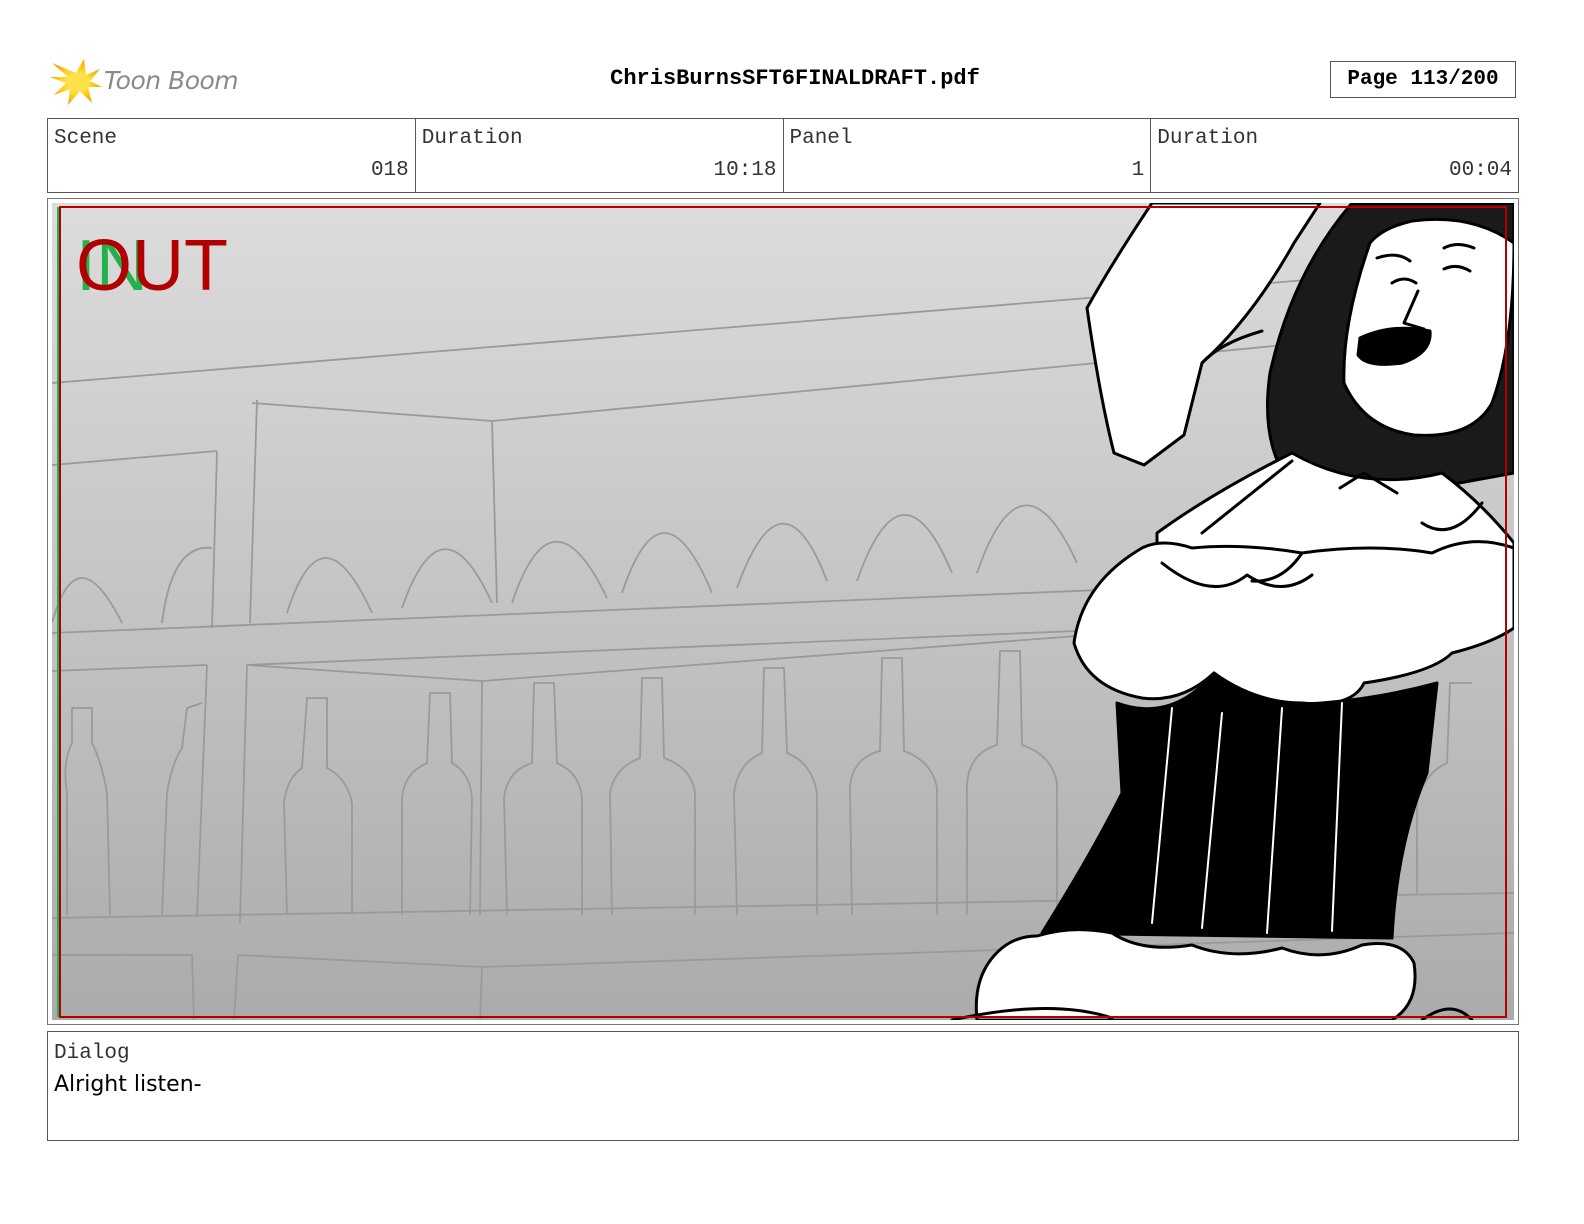 The width and height of the screenshot is (1584, 1224). I want to click on dialog-text: Alright listen-, so click(128, 1084).